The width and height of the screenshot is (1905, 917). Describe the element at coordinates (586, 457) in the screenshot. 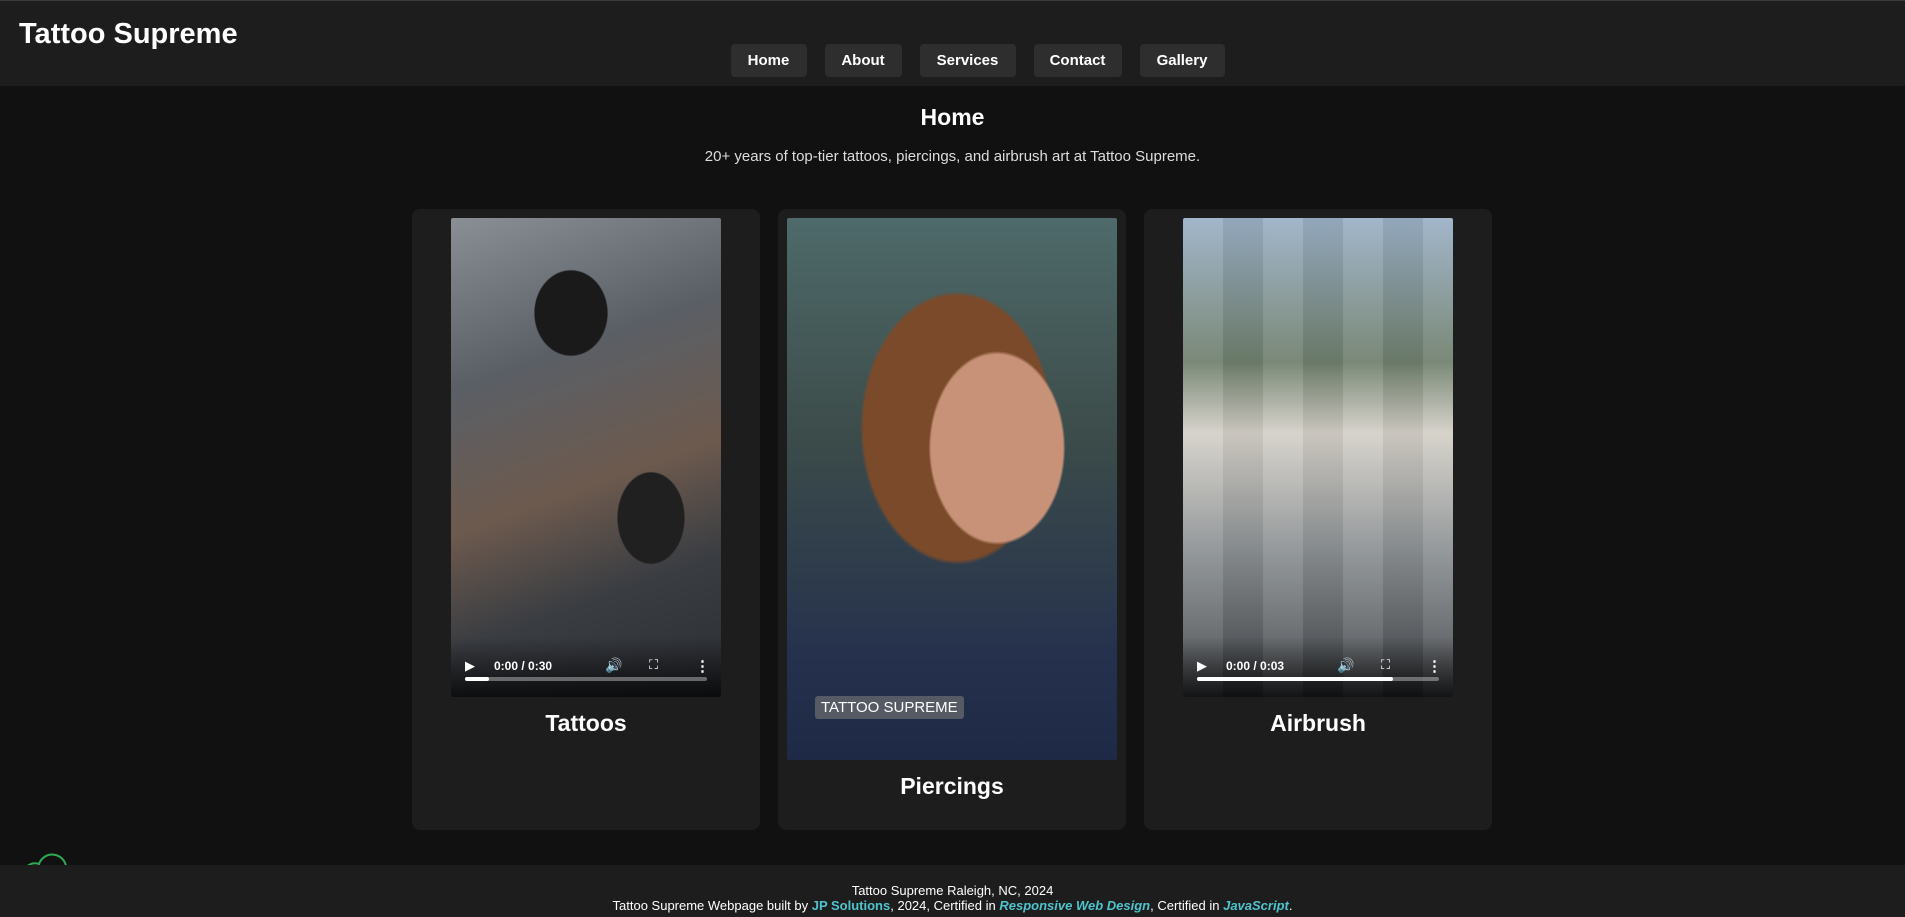

I see `tattoo-video: ▶ 0:00 / 0:30 🔊 ⛶ ⋮` at that location.